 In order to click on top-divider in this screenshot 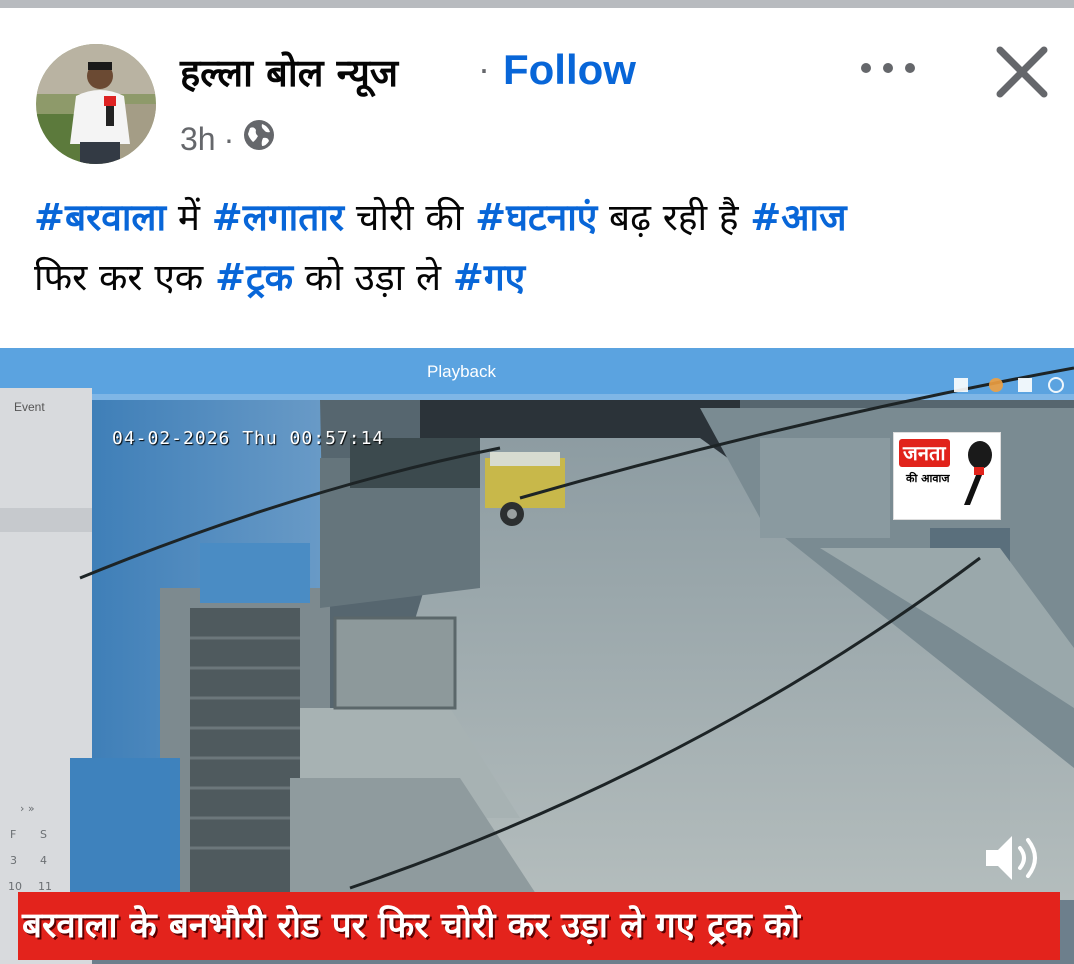, I will do `click(537, 4)`.